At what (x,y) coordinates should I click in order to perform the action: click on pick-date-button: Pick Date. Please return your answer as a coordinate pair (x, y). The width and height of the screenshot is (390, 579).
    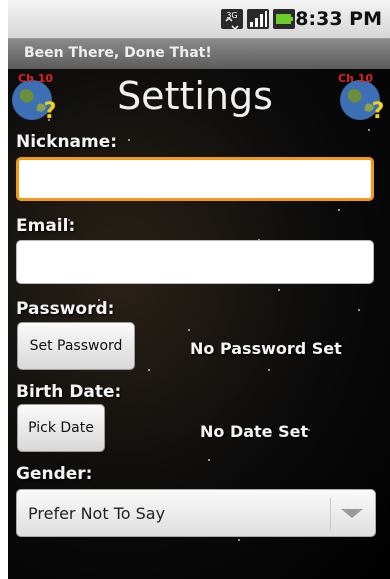
    Looking at the image, I should click on (61, 428).